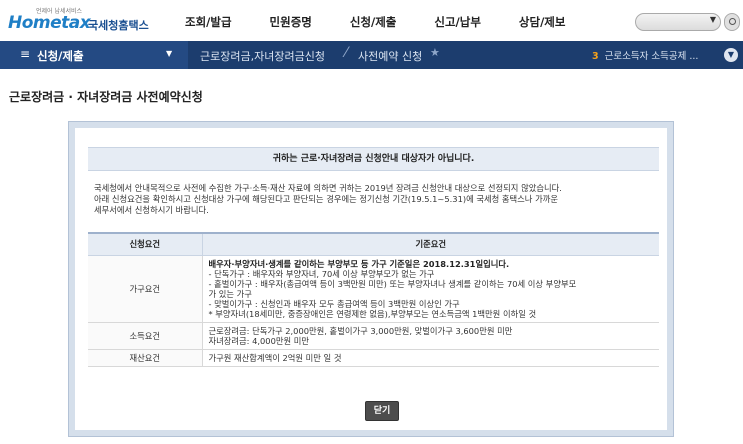 Image resolution: width=743 pixels, height=444 pixels. I want to click on column-header: 기준요건, so click(430, 244).